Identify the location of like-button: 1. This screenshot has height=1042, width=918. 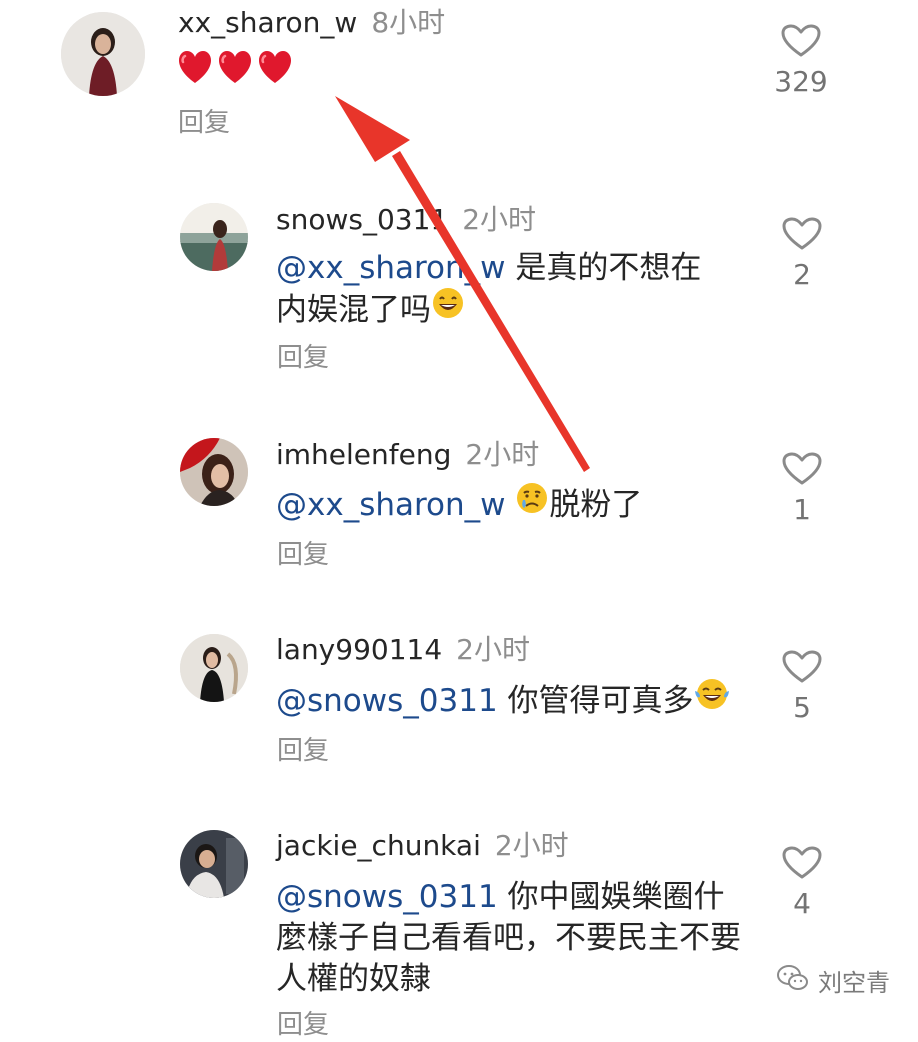
(802, 490).